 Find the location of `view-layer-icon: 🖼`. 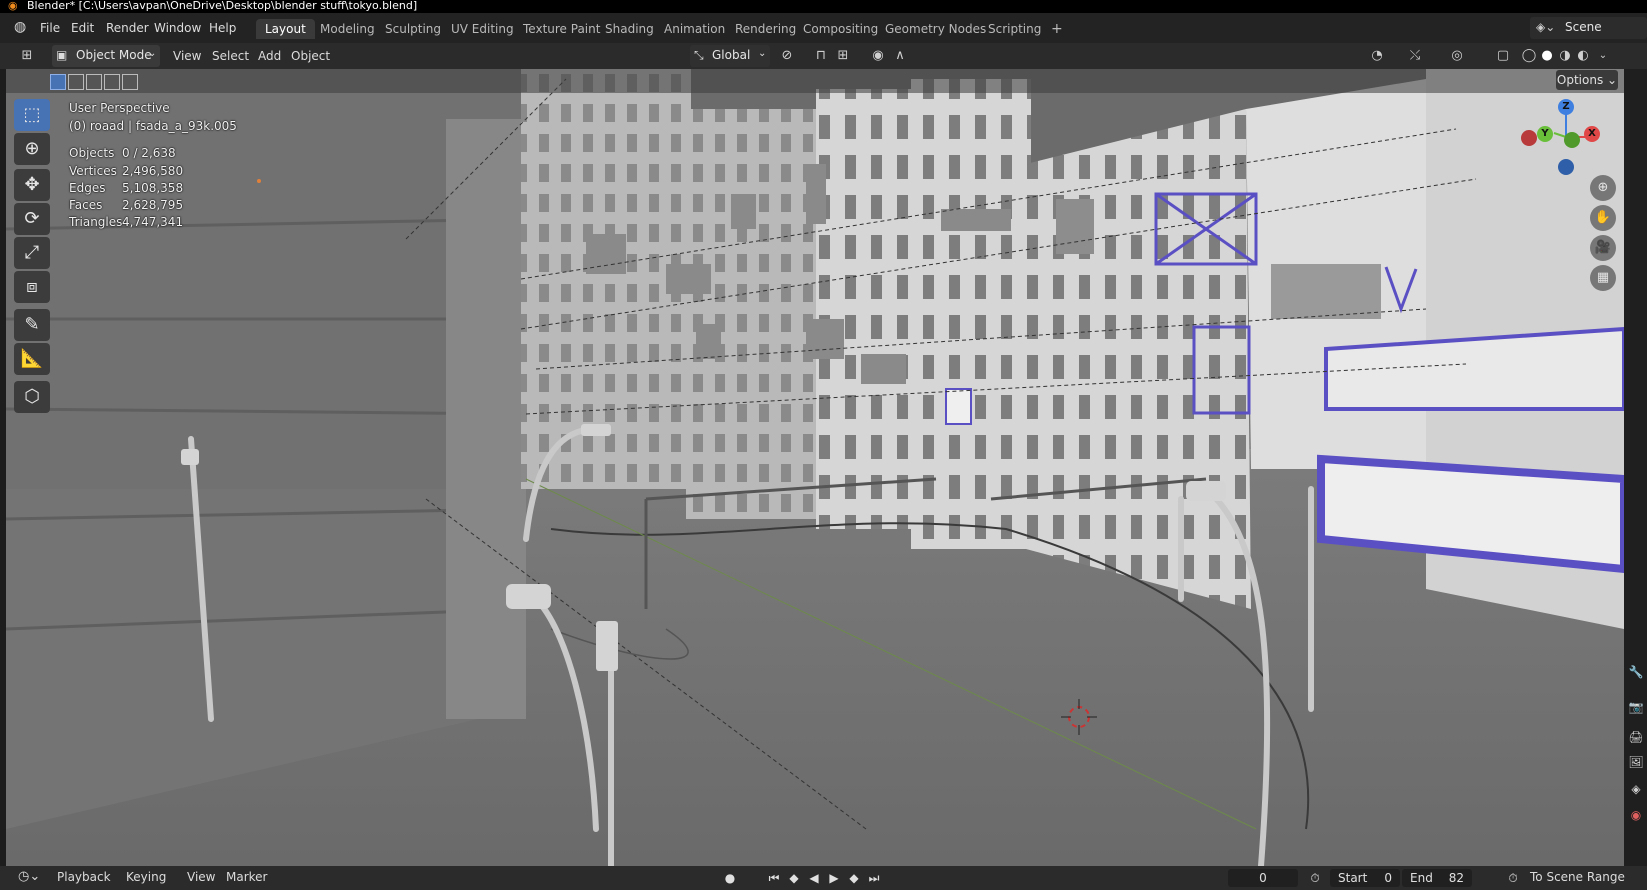

view-layer-icon: 🖼 is located at coordinates (1636, 762).